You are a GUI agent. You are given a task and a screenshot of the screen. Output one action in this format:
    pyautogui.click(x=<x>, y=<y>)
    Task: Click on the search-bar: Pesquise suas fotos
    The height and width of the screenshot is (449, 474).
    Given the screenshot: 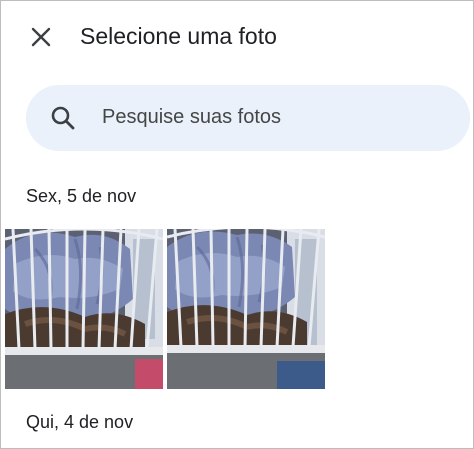 What is the action you would take?
    pyautogui.click(x=248, y=118)
    